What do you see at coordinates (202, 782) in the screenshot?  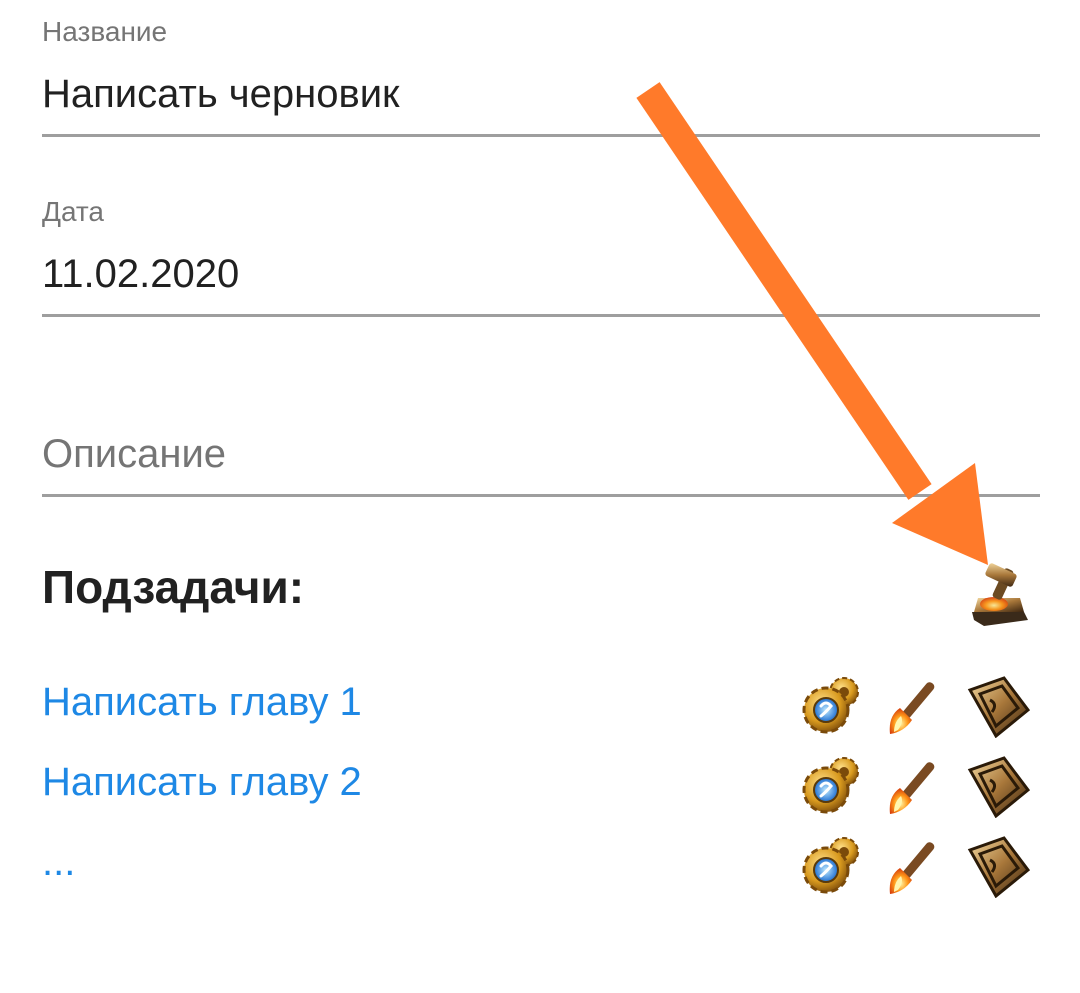 I see `subtask-link-2: Написать главу 2` at bounding box center [202, 782].